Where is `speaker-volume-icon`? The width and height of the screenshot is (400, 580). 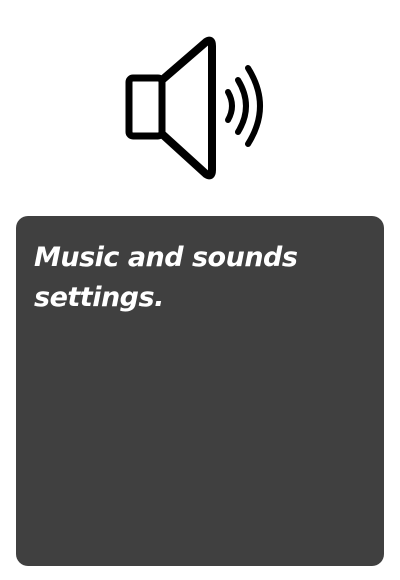
speaker-volume-icon is located at coordinates (200, 108).